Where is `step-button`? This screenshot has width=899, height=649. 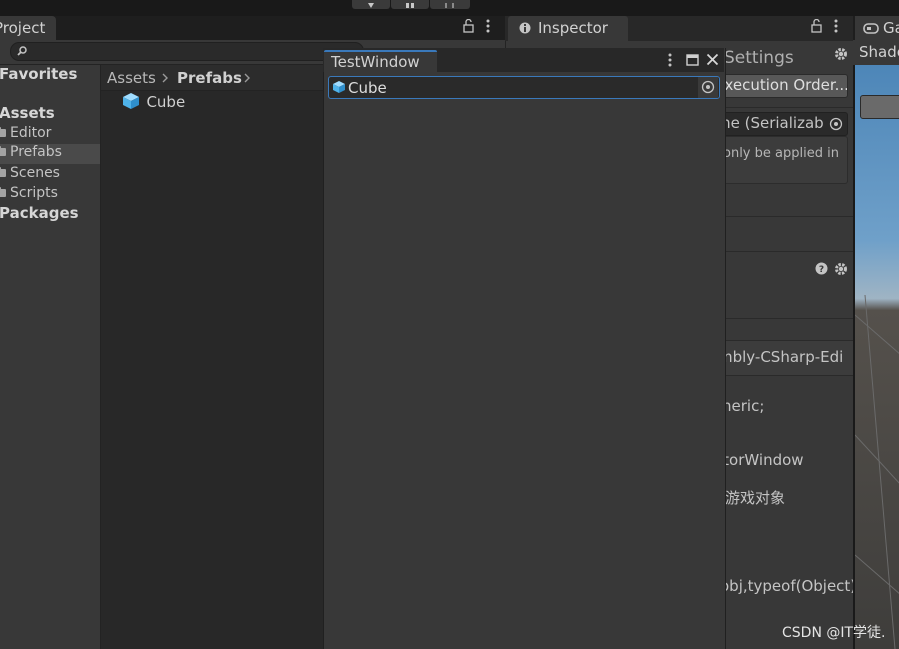 step-button is located at coordinates (450, 4).